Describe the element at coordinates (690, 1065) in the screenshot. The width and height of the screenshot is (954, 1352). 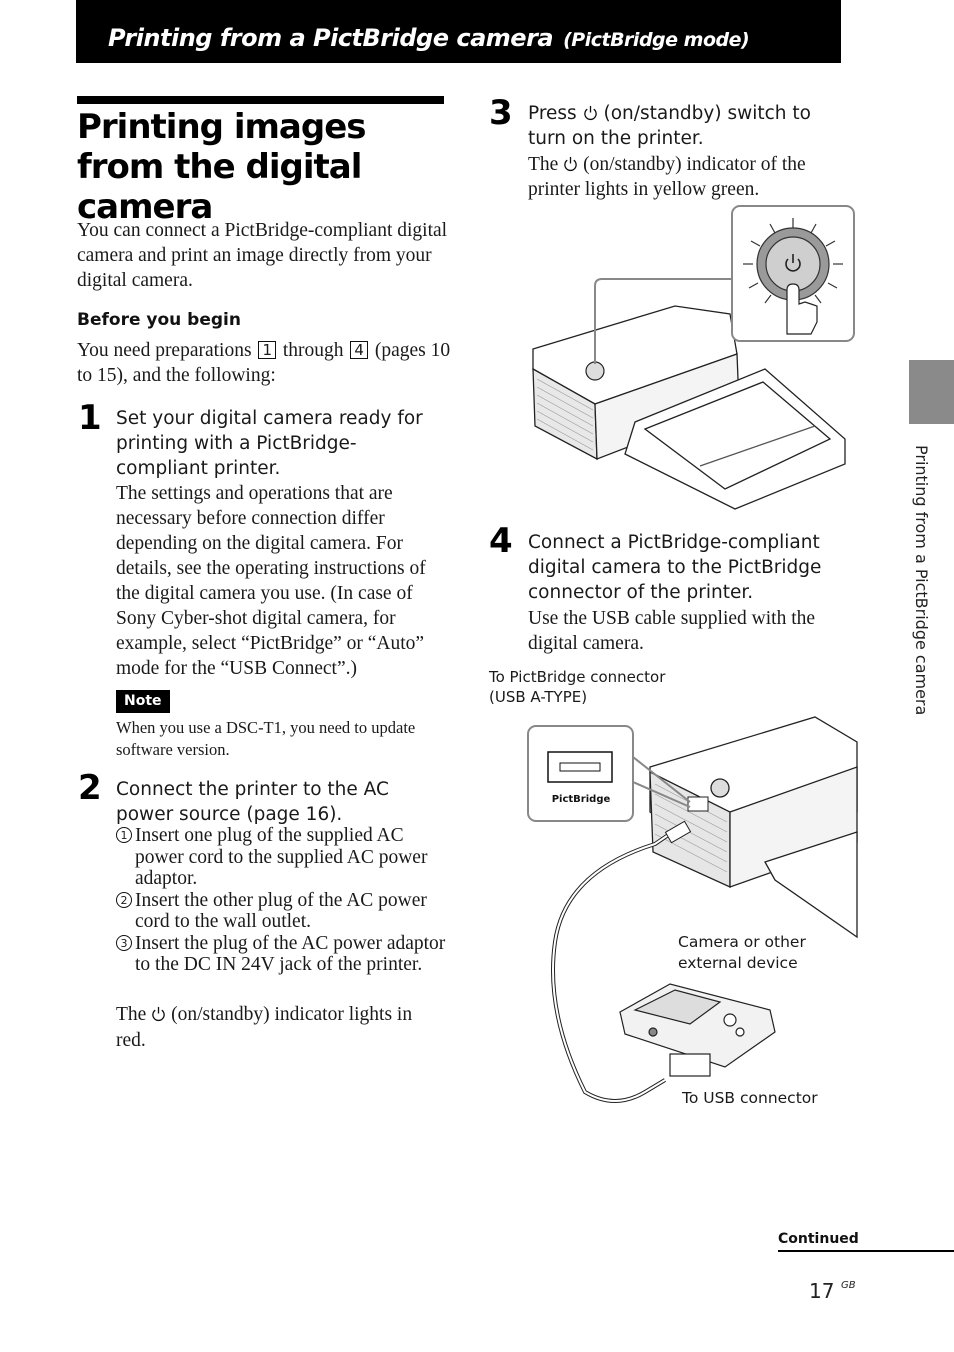
I see `usb-mini-plug` at that location.